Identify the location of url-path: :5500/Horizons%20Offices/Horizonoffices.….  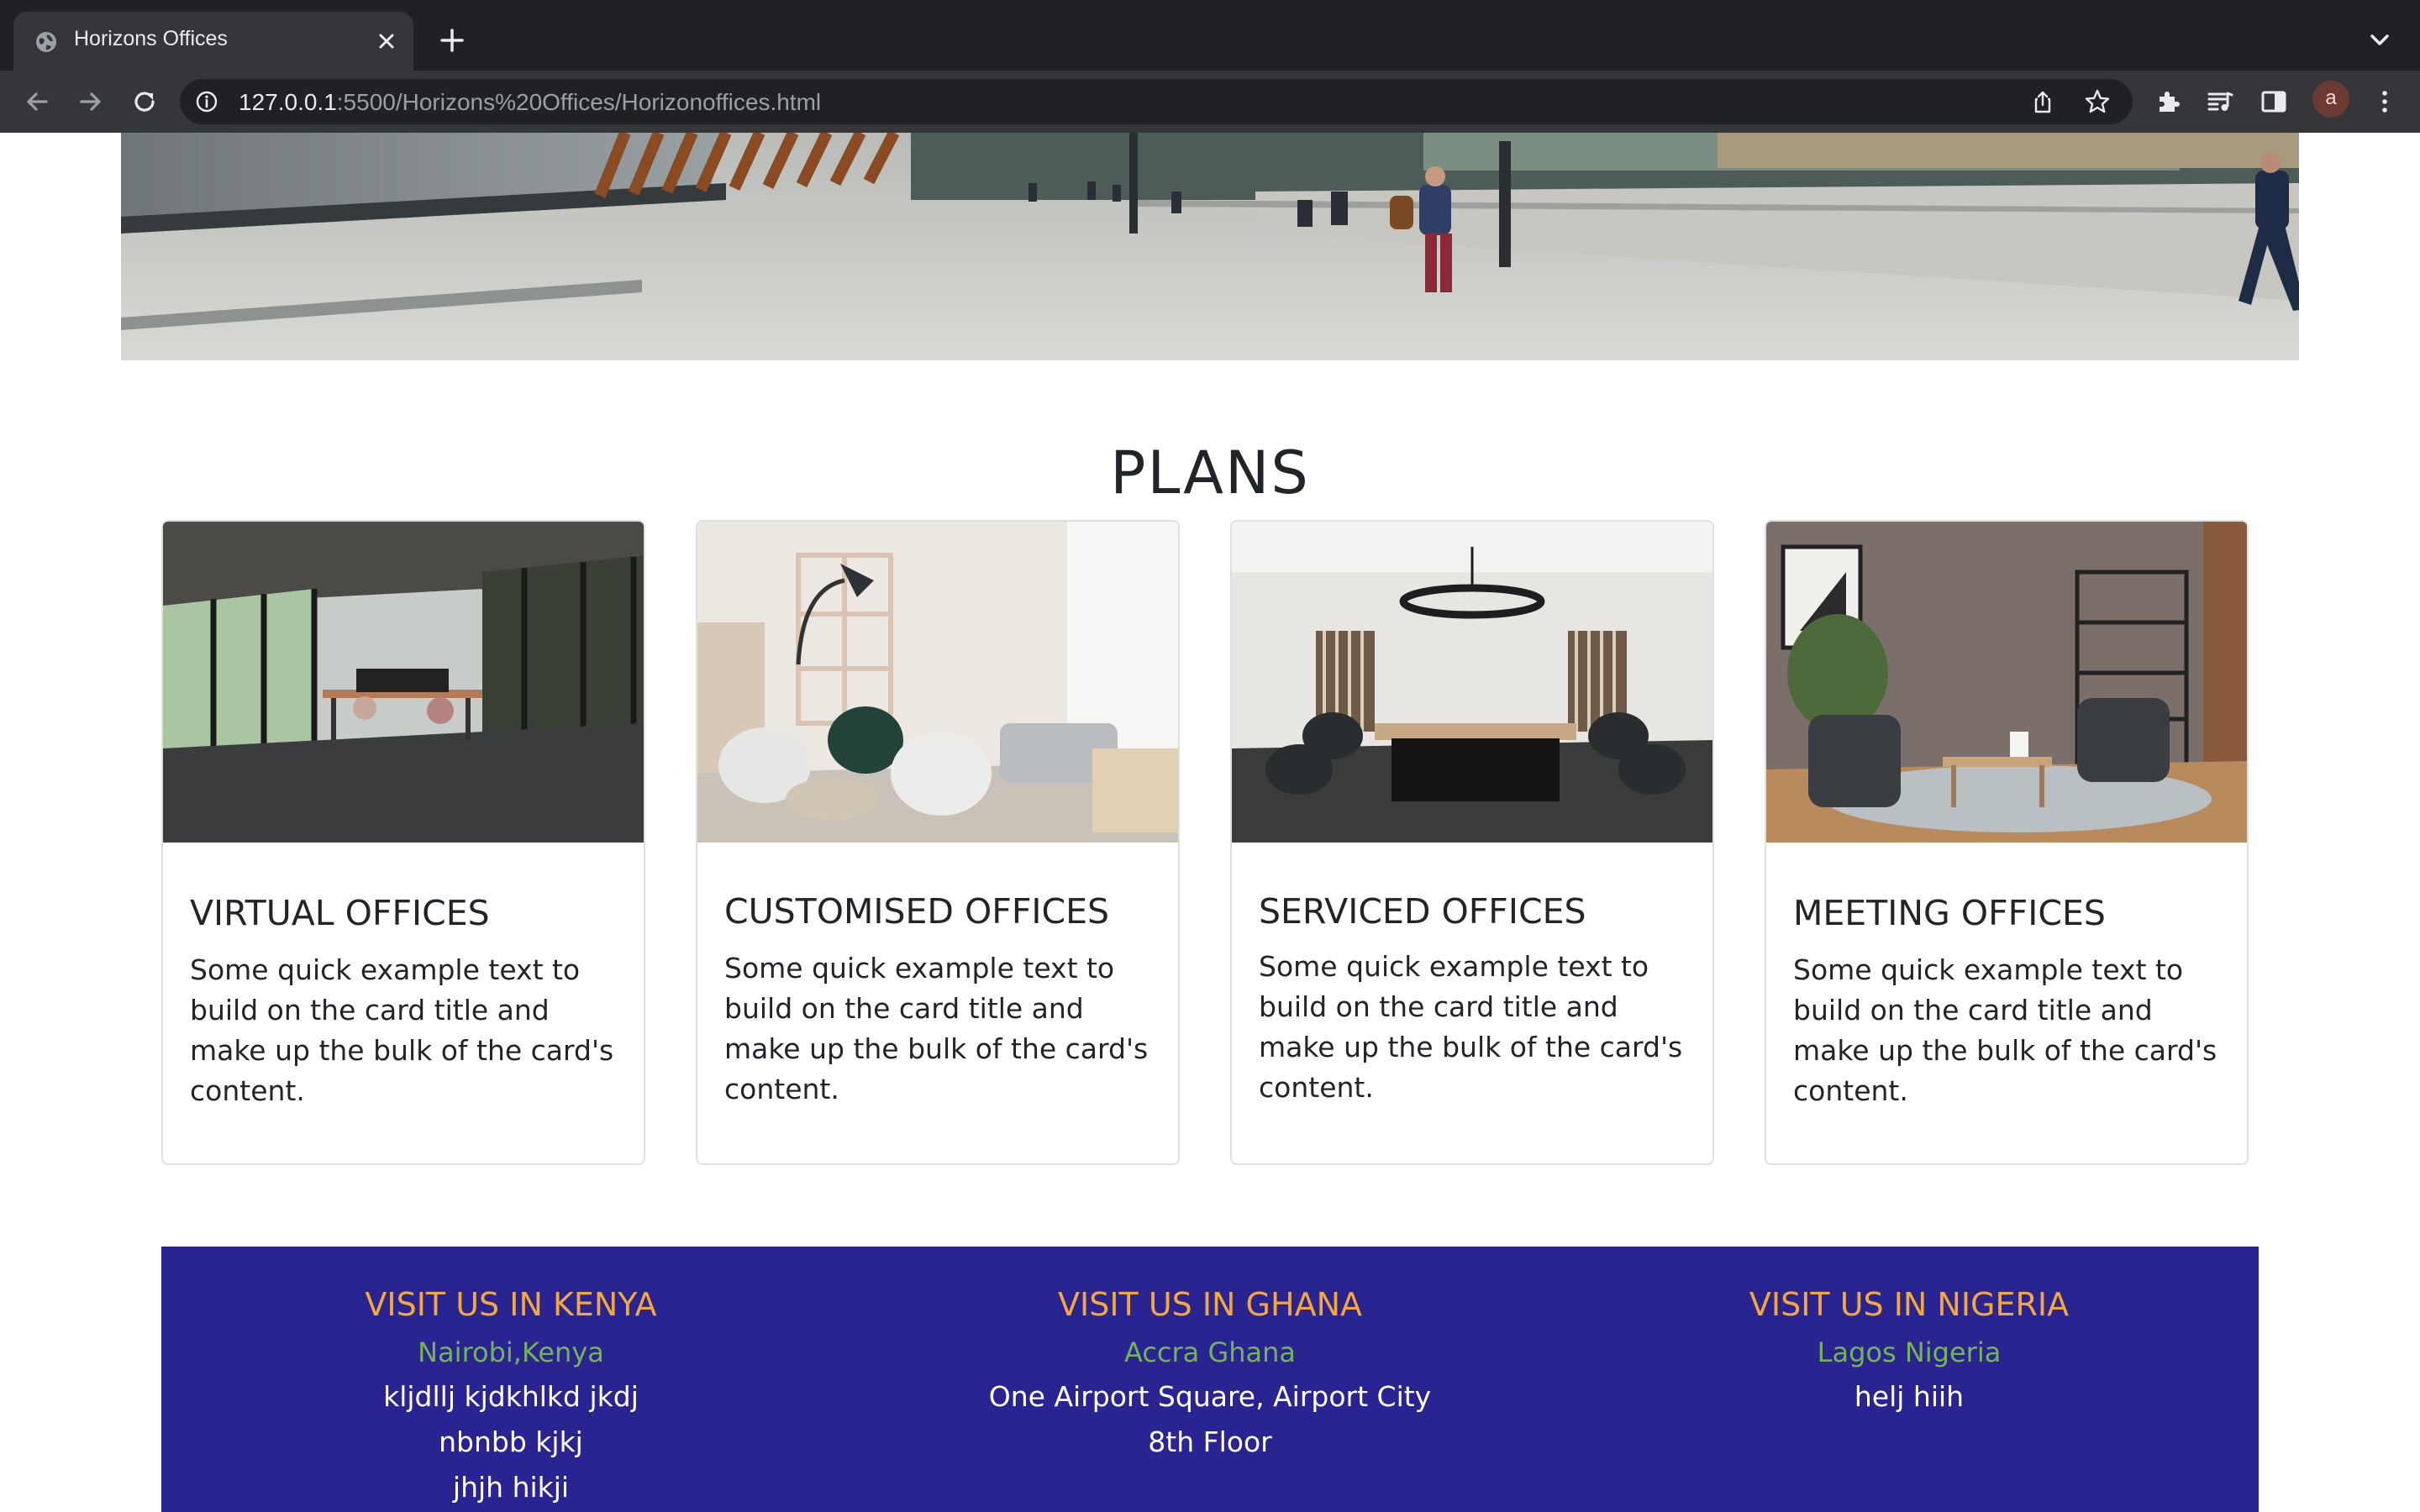
(579, 102).